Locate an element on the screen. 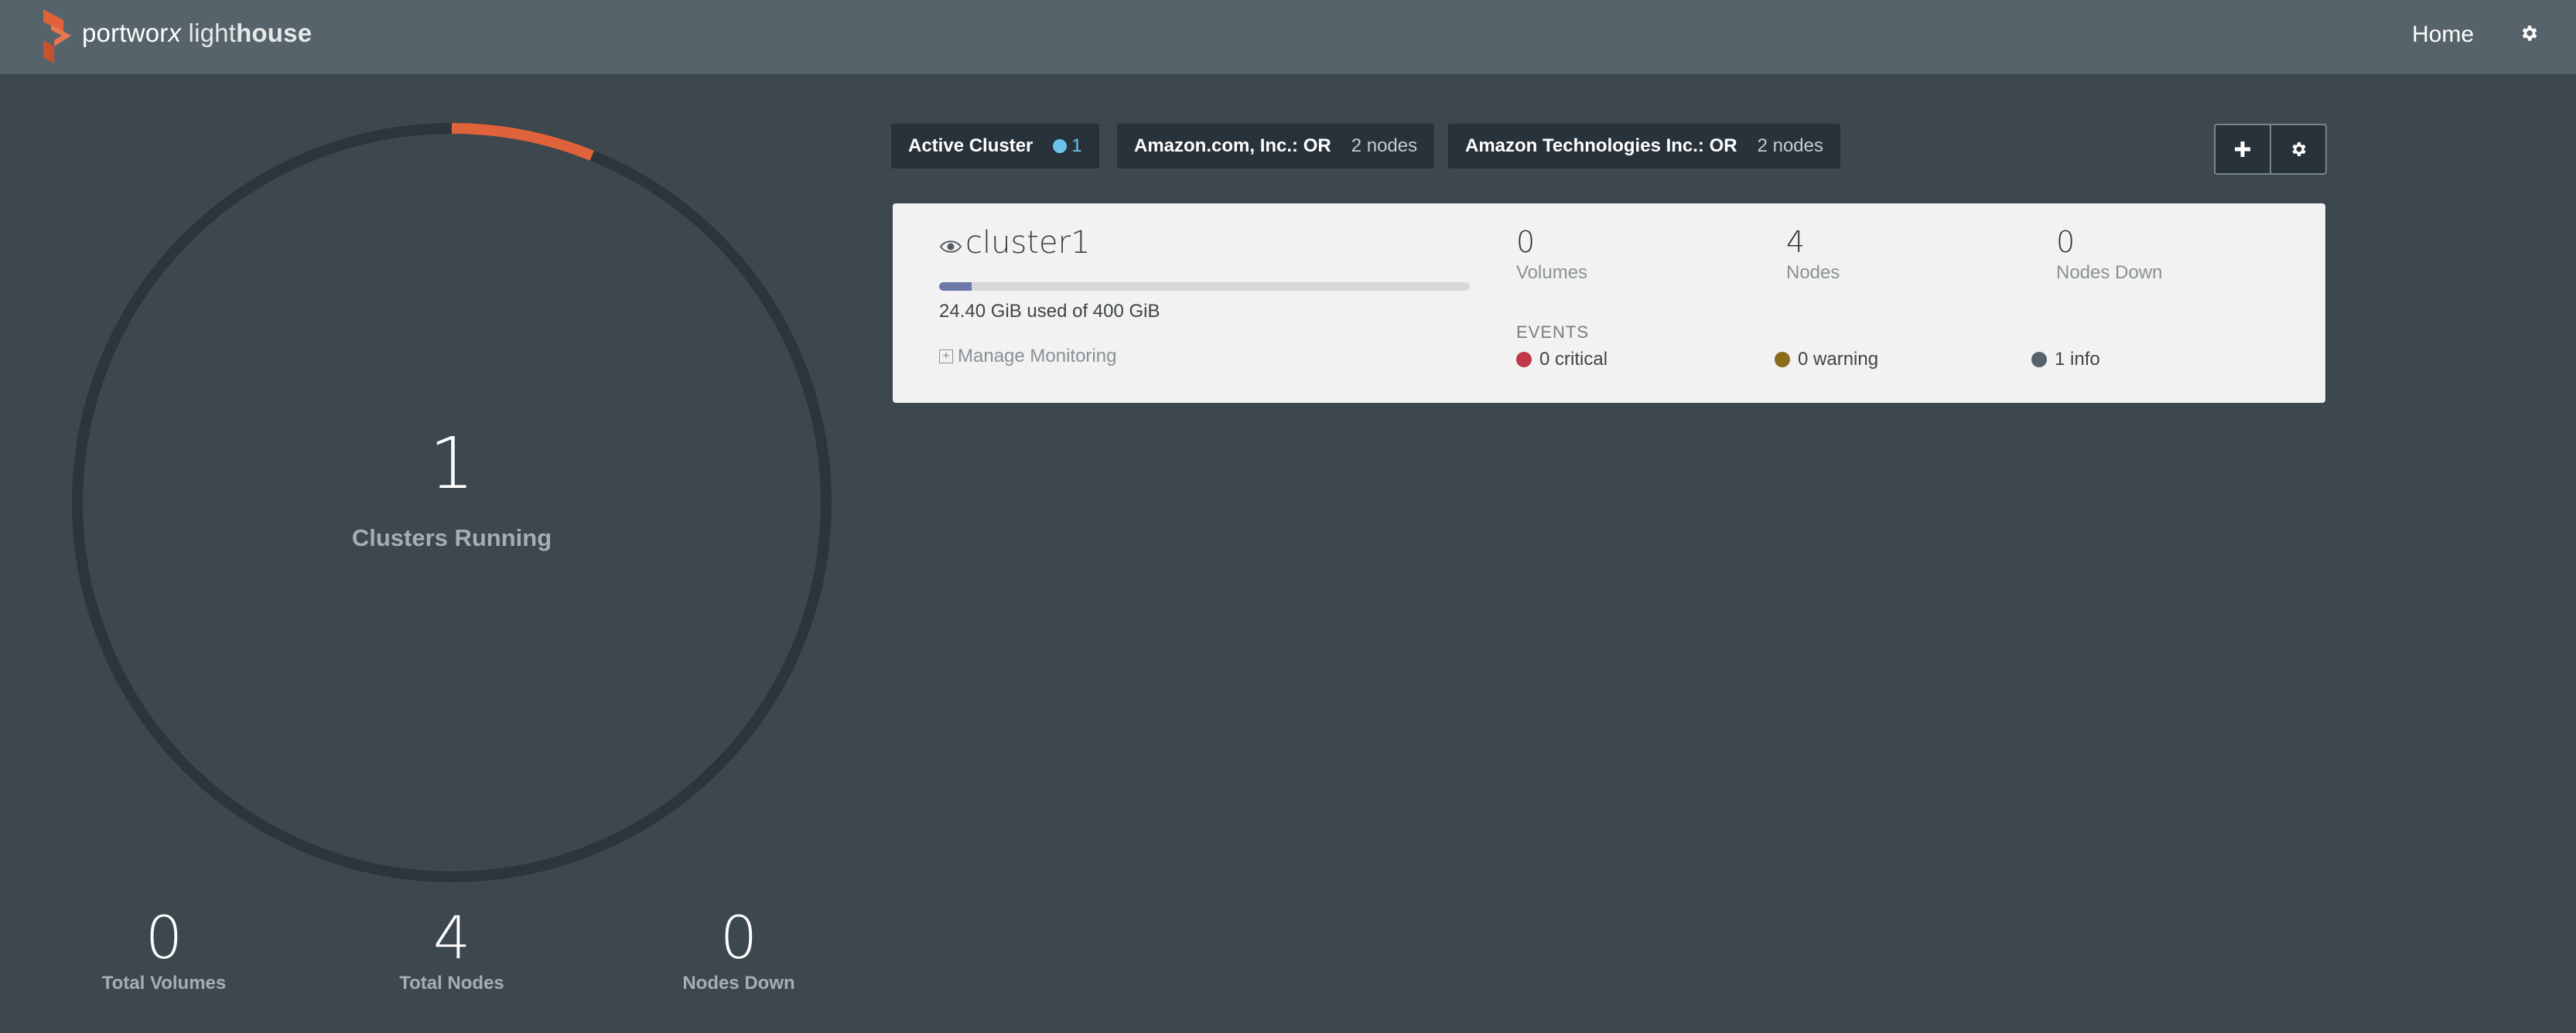 This screenshot has width=2576, height=1033. event-label: 1 info is located at coordinates (2077, 359).